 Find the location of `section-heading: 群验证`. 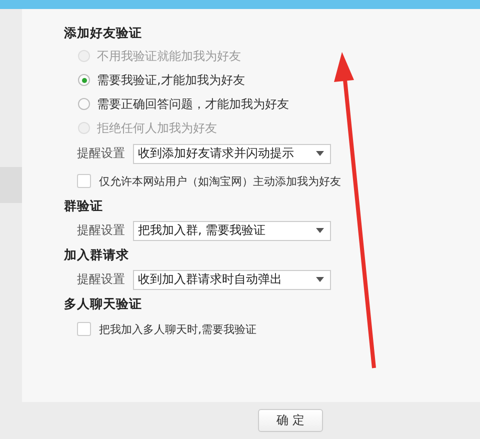

section-heading: 群验证 is located at coordinates (84, 206).